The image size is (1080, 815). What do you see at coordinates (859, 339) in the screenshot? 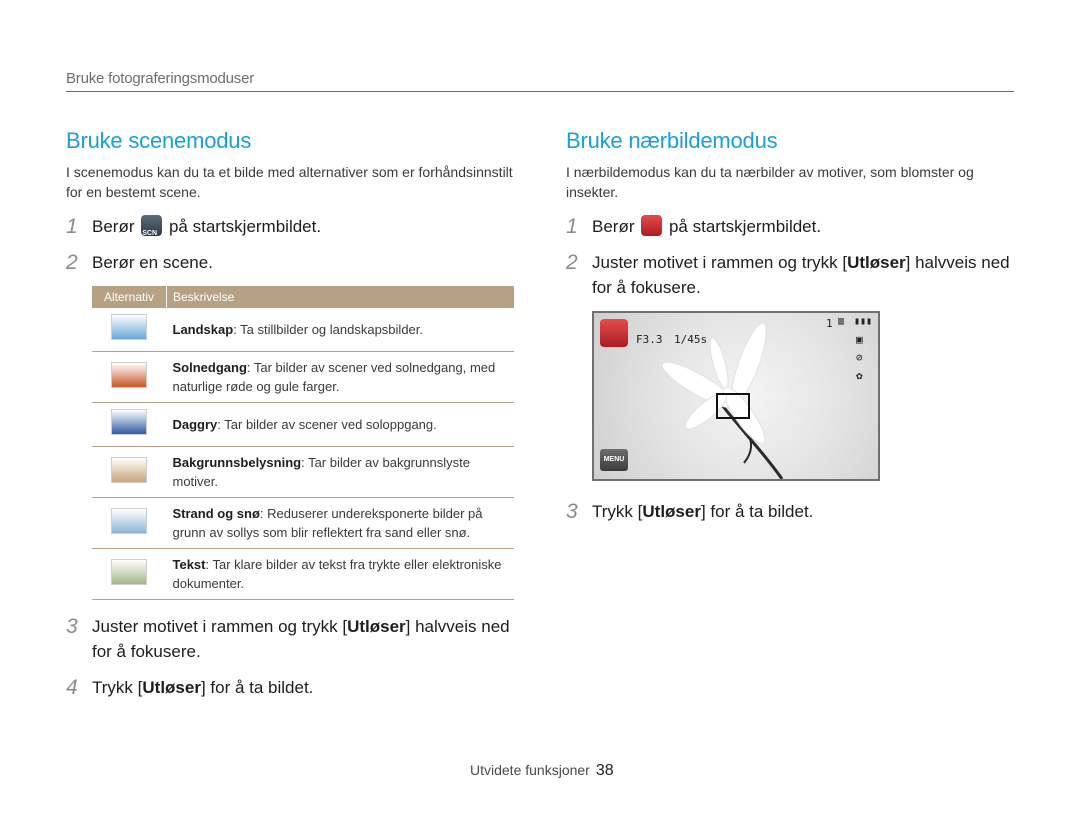
I see `image-size-icon: ▣` at bounding box center [859, 339].